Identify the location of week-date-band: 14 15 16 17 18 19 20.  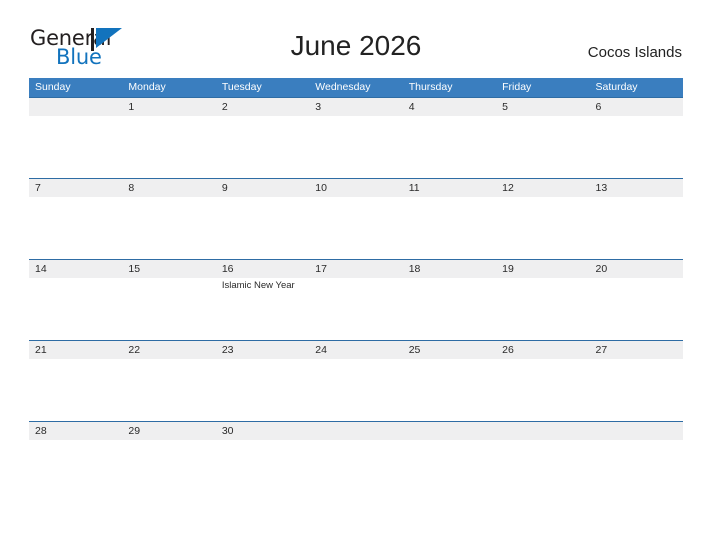
(356, 268).